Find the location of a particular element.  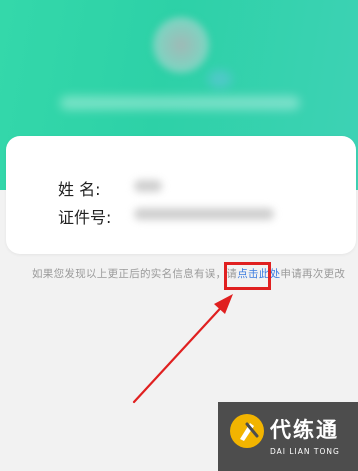

logo-english-text: DAI LIAN TONG is located at coordinates (305, 451).